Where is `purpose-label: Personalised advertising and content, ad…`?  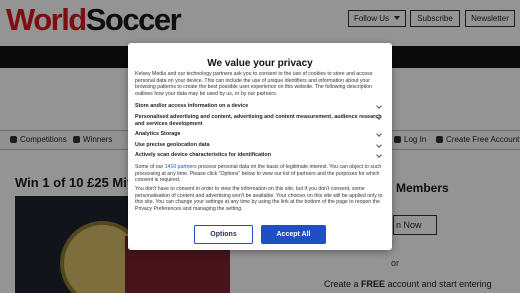
purpose-label: Personalised advertising and content, ad… is located at coordinates (258, 120).